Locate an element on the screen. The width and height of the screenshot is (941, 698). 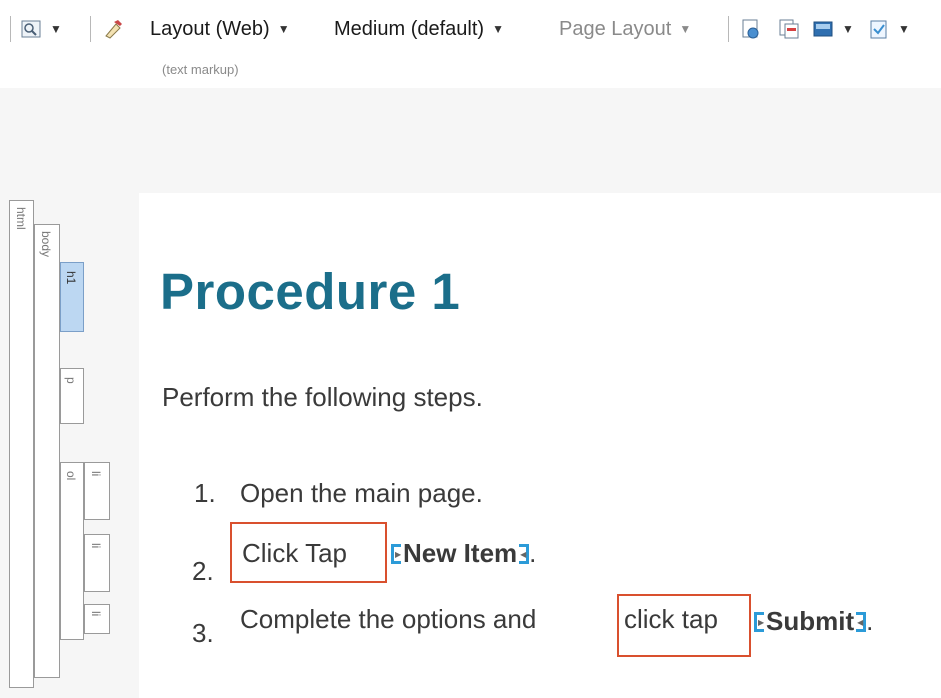
layout-dropdown-label: Layout (Web) is located at coordinates (210, 28).